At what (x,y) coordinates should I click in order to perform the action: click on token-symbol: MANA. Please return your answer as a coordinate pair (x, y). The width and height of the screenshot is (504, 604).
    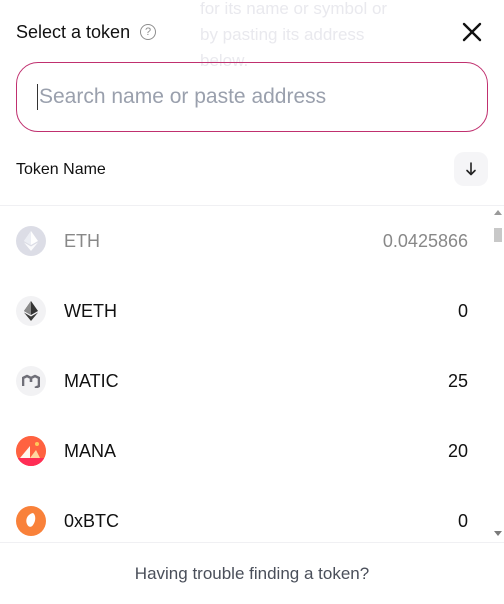
    Looking at the image, I should click on (90, 450).